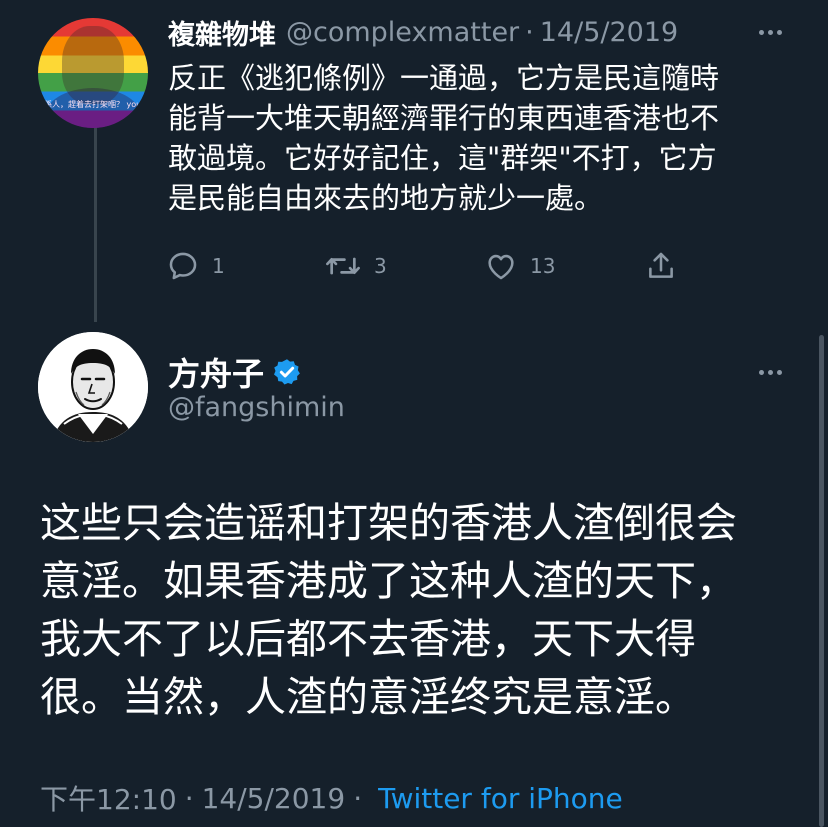 The image size is (828, 827). I want to click on reply-more-options-icon, so click(770, 32).